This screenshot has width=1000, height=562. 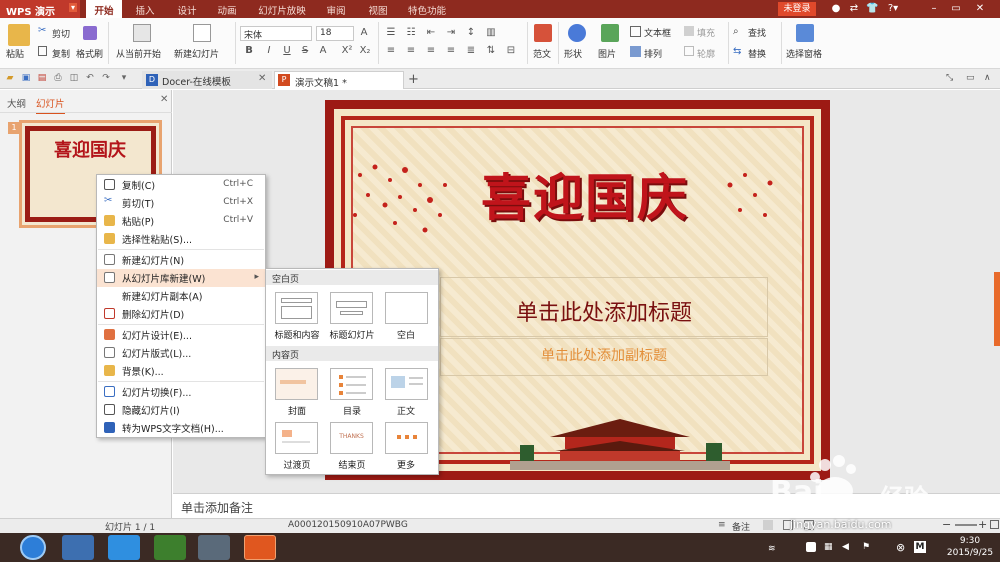 I want to click on side-tab-handle, so click(x=997, y=309).